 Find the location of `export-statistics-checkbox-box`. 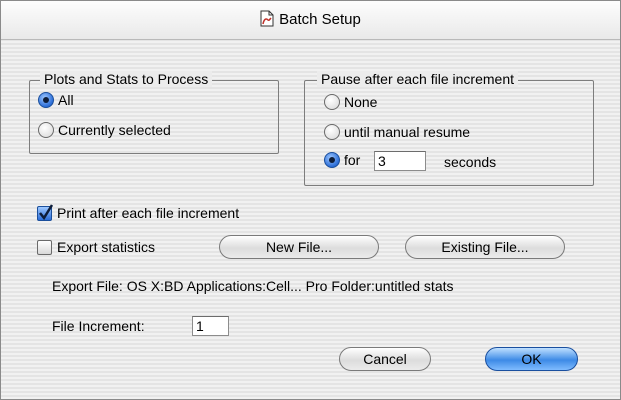

export-statistics-checkbox-box is located at coordinates (44, 247).